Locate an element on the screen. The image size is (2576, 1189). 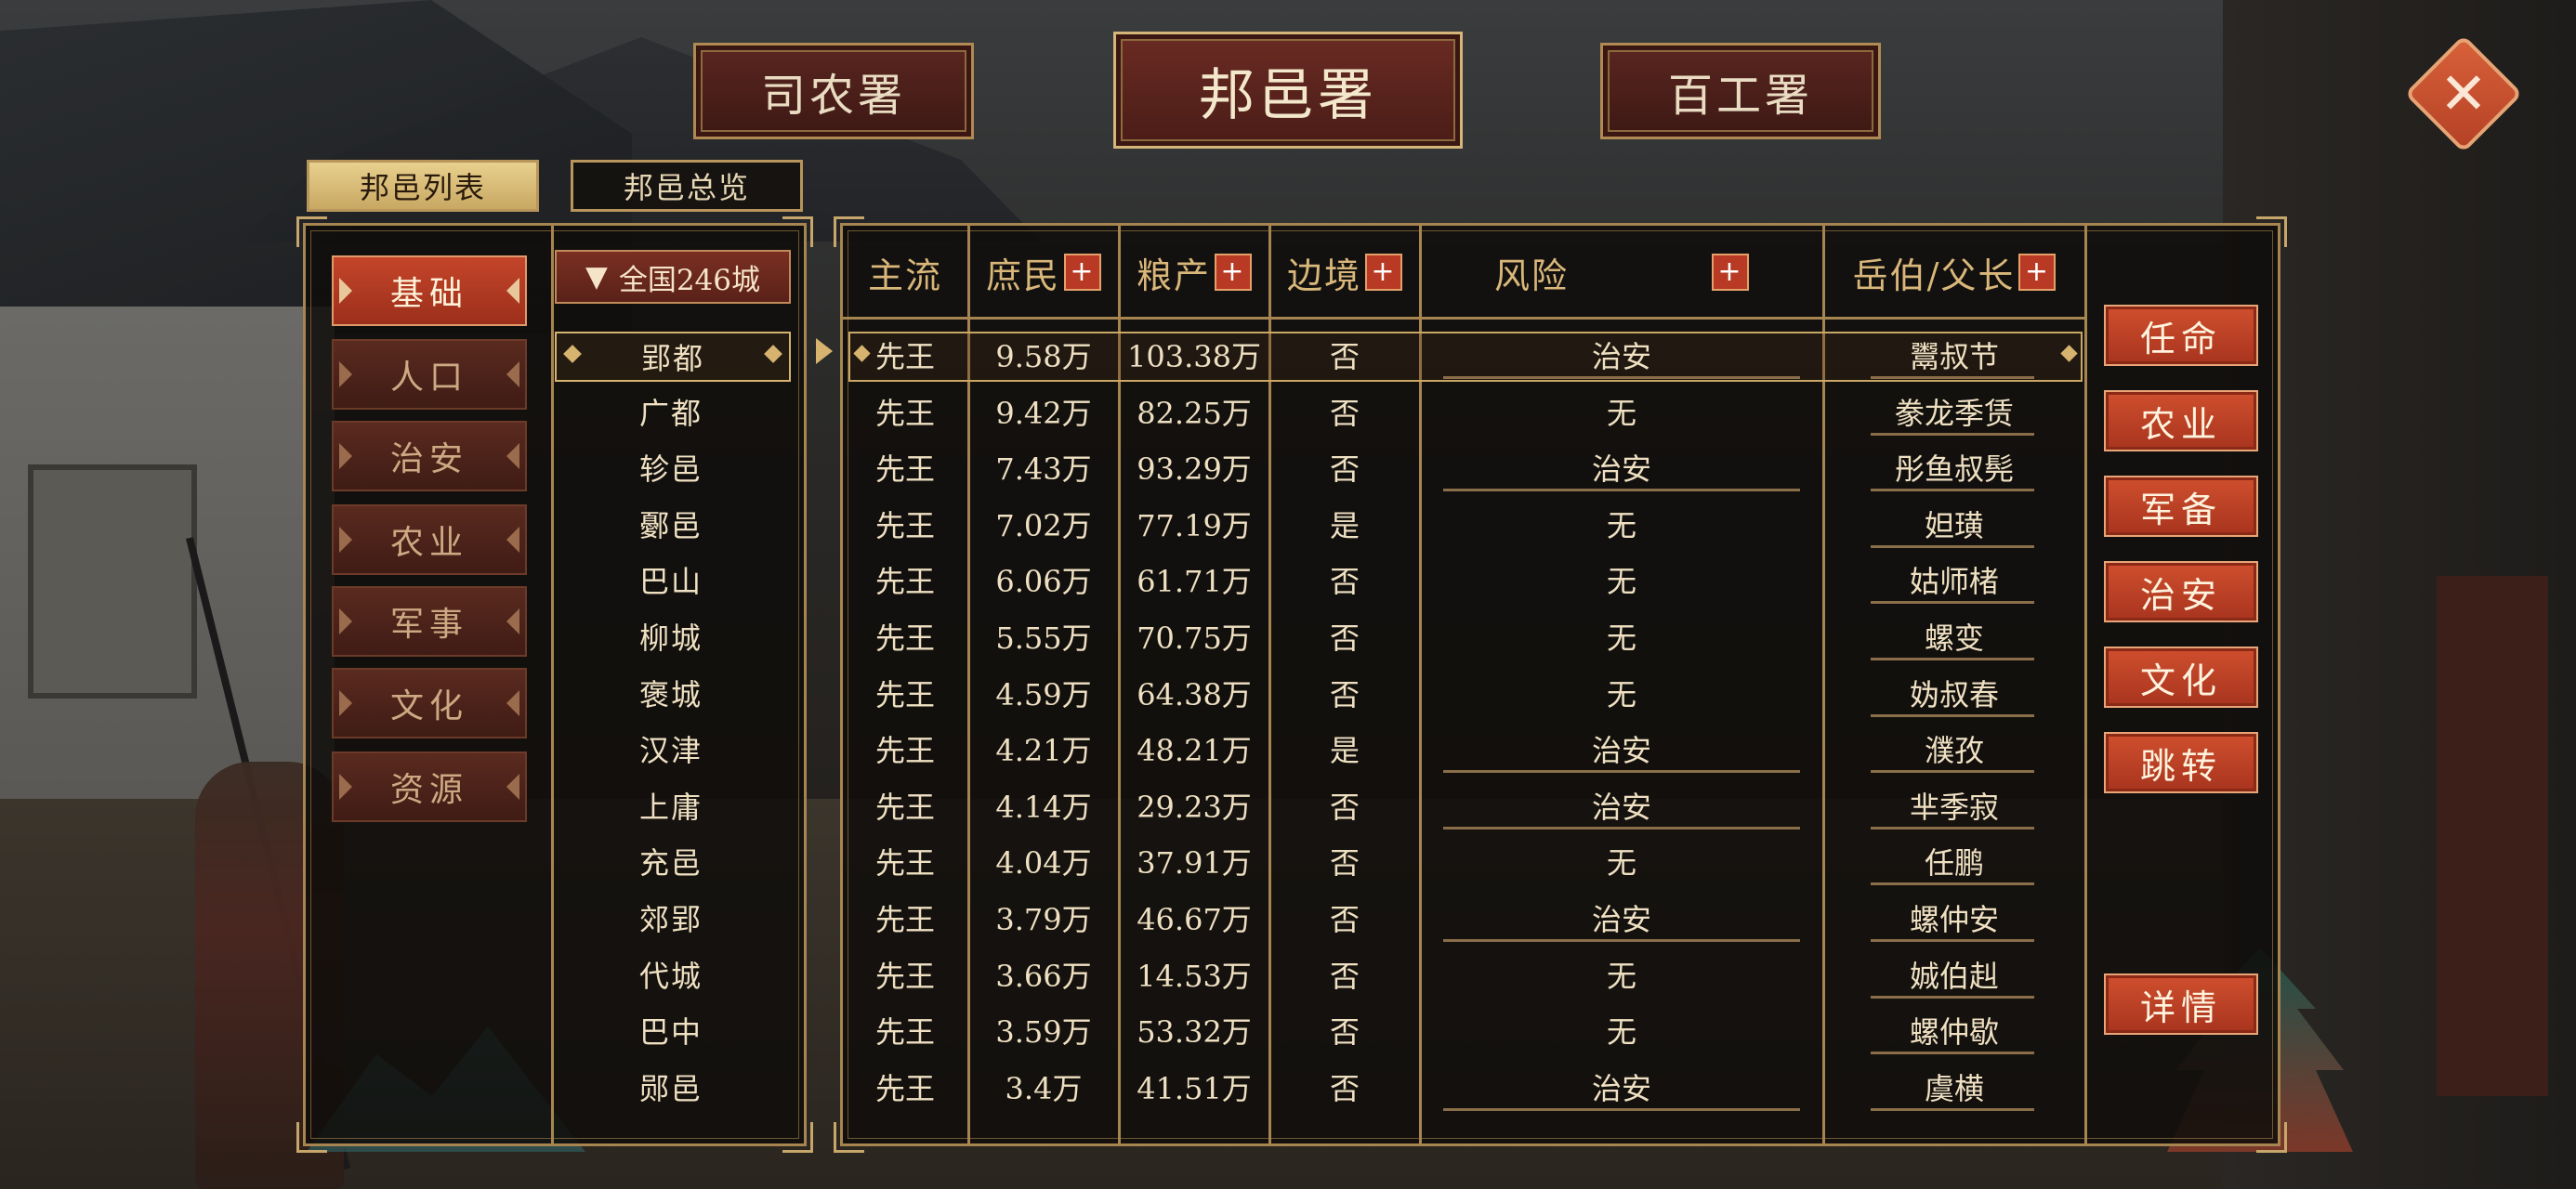
city-list-item: 巴山 is located at coordinates (671, 580).